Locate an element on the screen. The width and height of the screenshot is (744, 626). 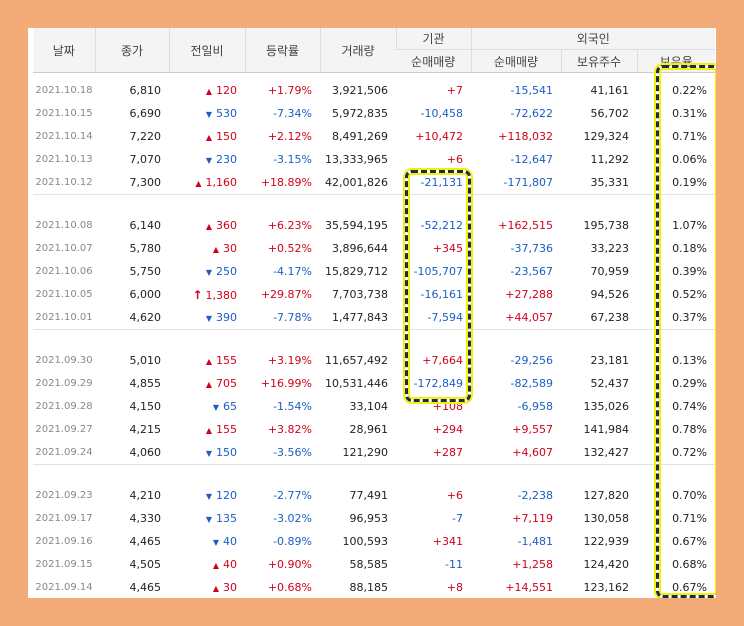
cell-inst-net: +10,472 is located at coordinates (439, 136).